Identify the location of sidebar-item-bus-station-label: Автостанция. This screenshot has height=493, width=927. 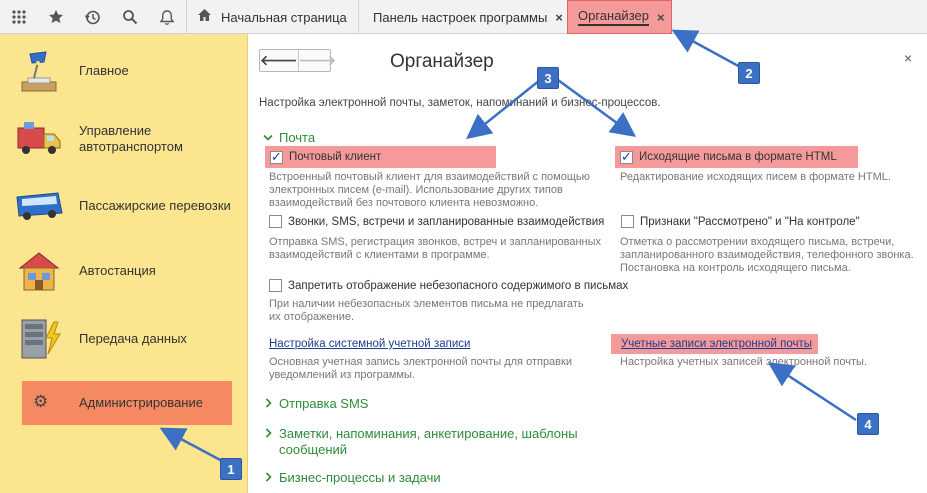
(117, 270).